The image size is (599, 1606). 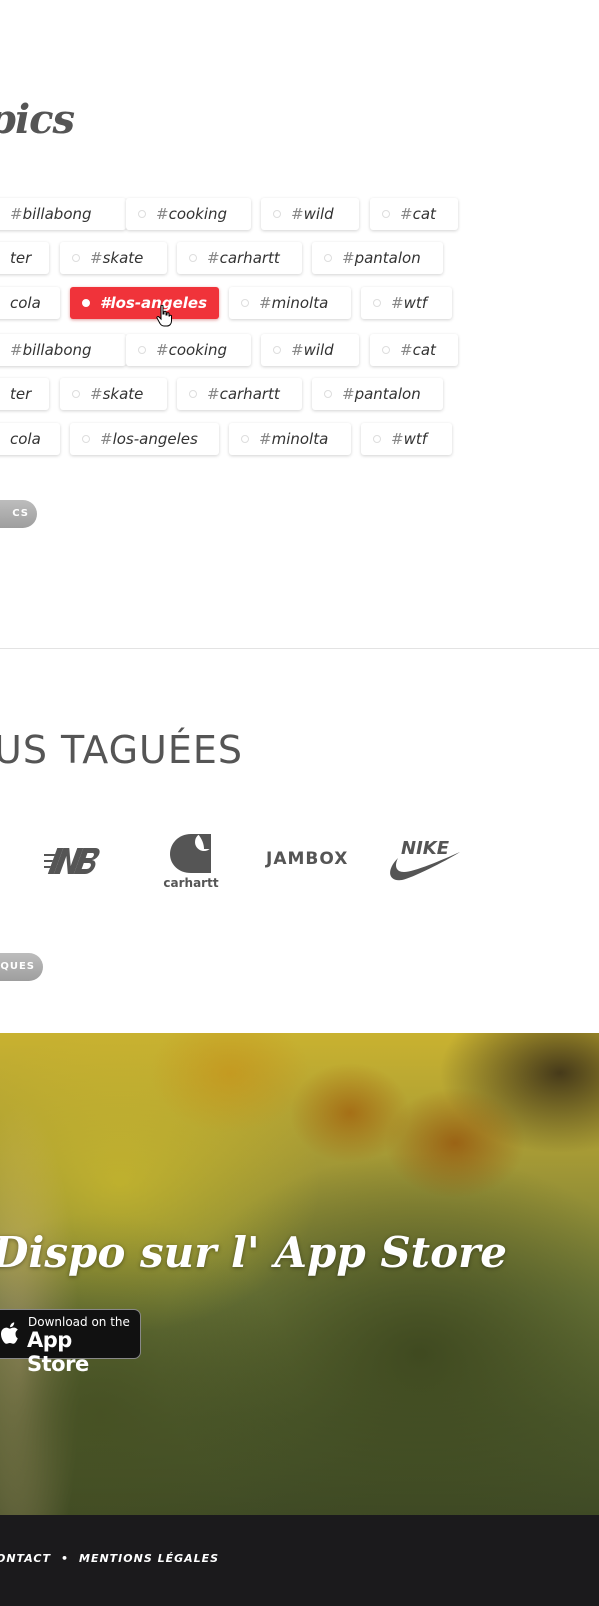 What do you see at coordinates (307, 859) in the screenshot?
I see `jambox-logo: JAMBOX` at bounding box center [307, 859].